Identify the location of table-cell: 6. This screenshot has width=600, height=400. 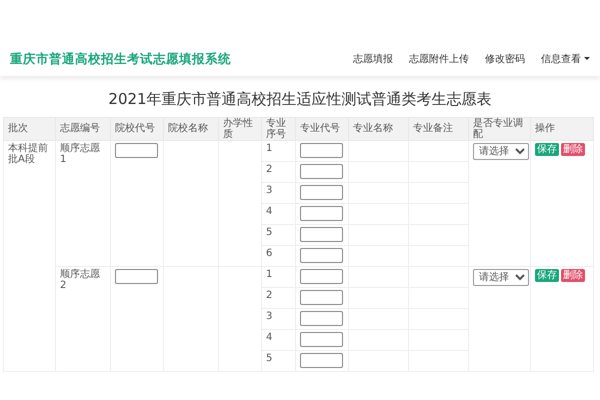
(279, 255).